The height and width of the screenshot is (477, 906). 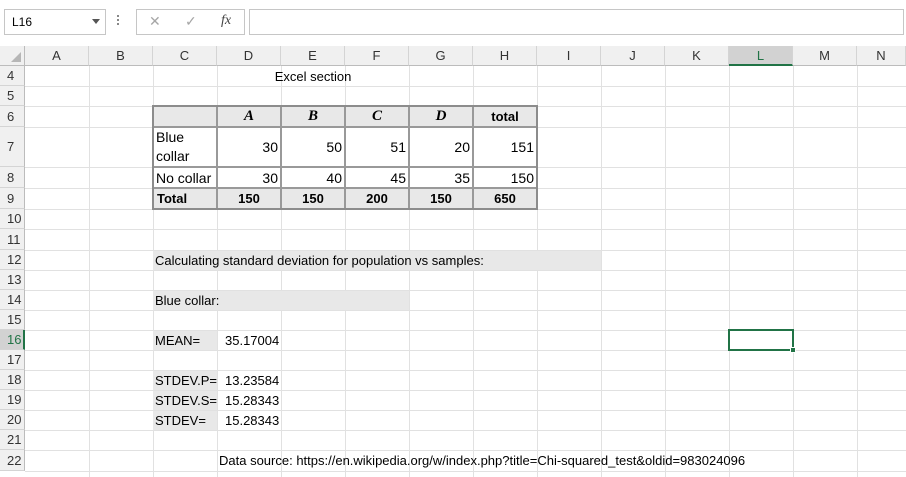 I want to click on table-cell: 45, so click(x=377, y=177).